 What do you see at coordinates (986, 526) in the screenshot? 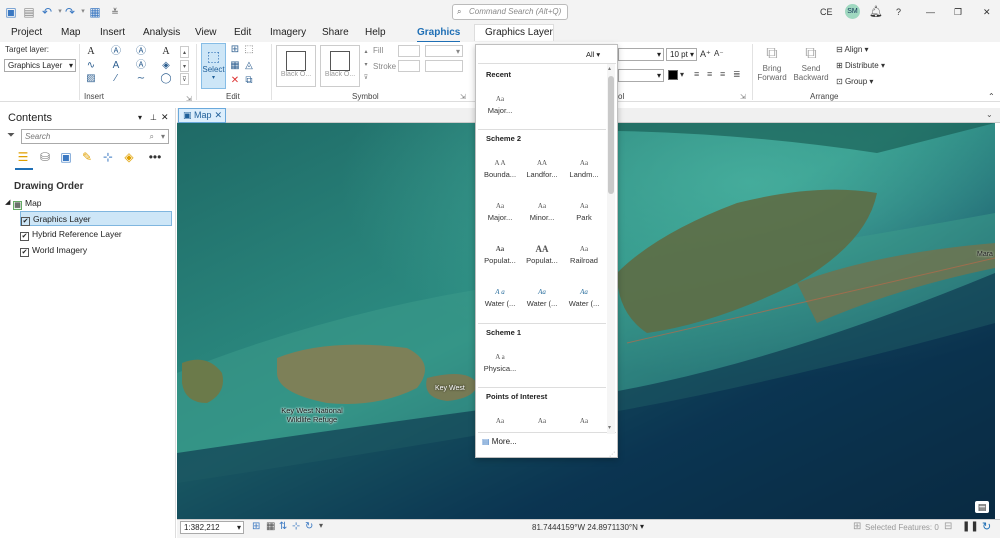
I see `refresh-icon: ↻` at bounding box center [986, 526].